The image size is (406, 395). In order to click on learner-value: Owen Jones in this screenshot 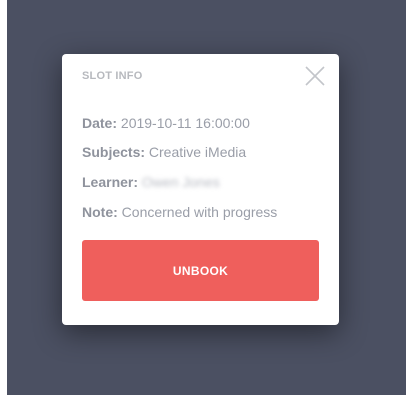, I will do `click(180, 182)`.